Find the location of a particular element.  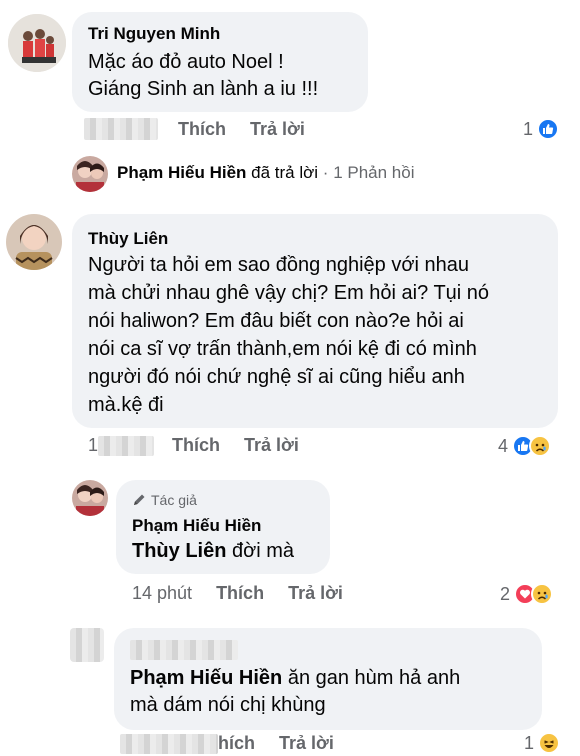

blurred-author-name is located at coordinates (184, 650).